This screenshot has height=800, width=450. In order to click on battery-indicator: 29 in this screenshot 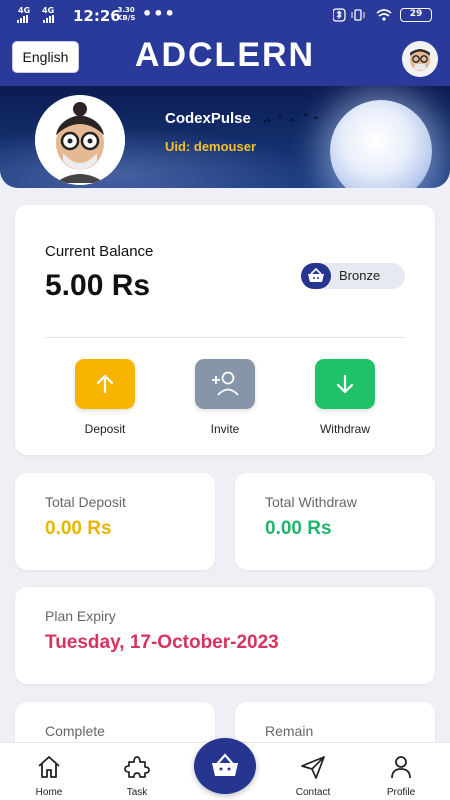, I will do `click(416, 15)`.